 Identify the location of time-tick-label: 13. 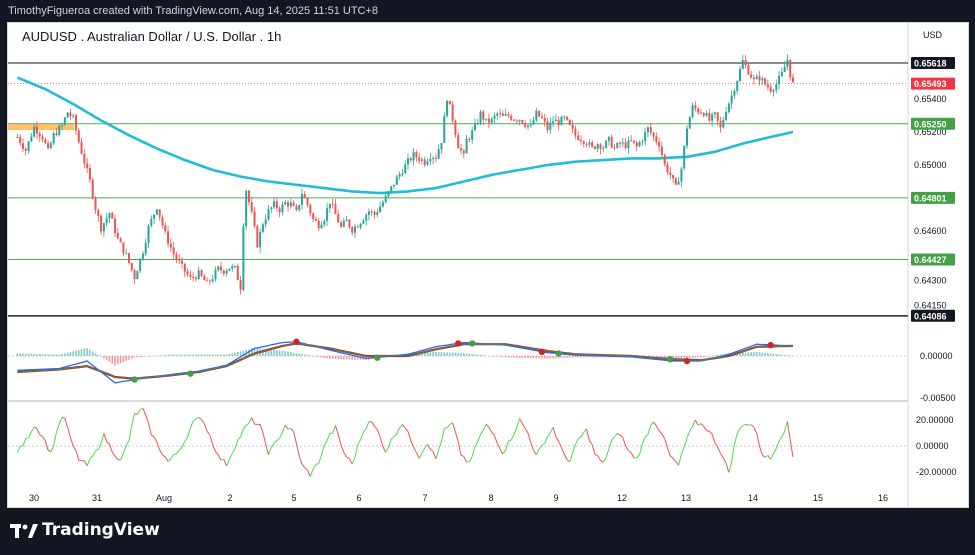
(686, 498).